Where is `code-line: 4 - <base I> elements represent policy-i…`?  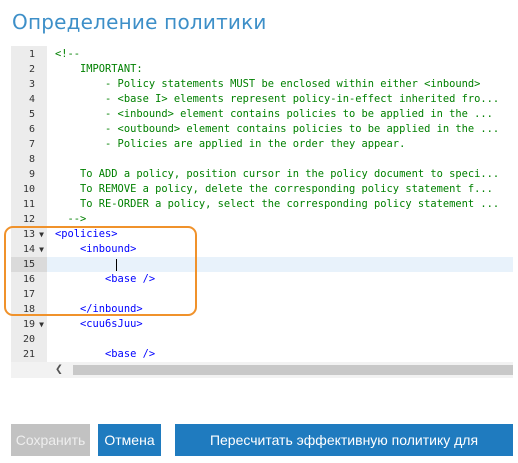 code-line: 4 - <base I> elements represent policy-i… is located at coordinates (262, 99).